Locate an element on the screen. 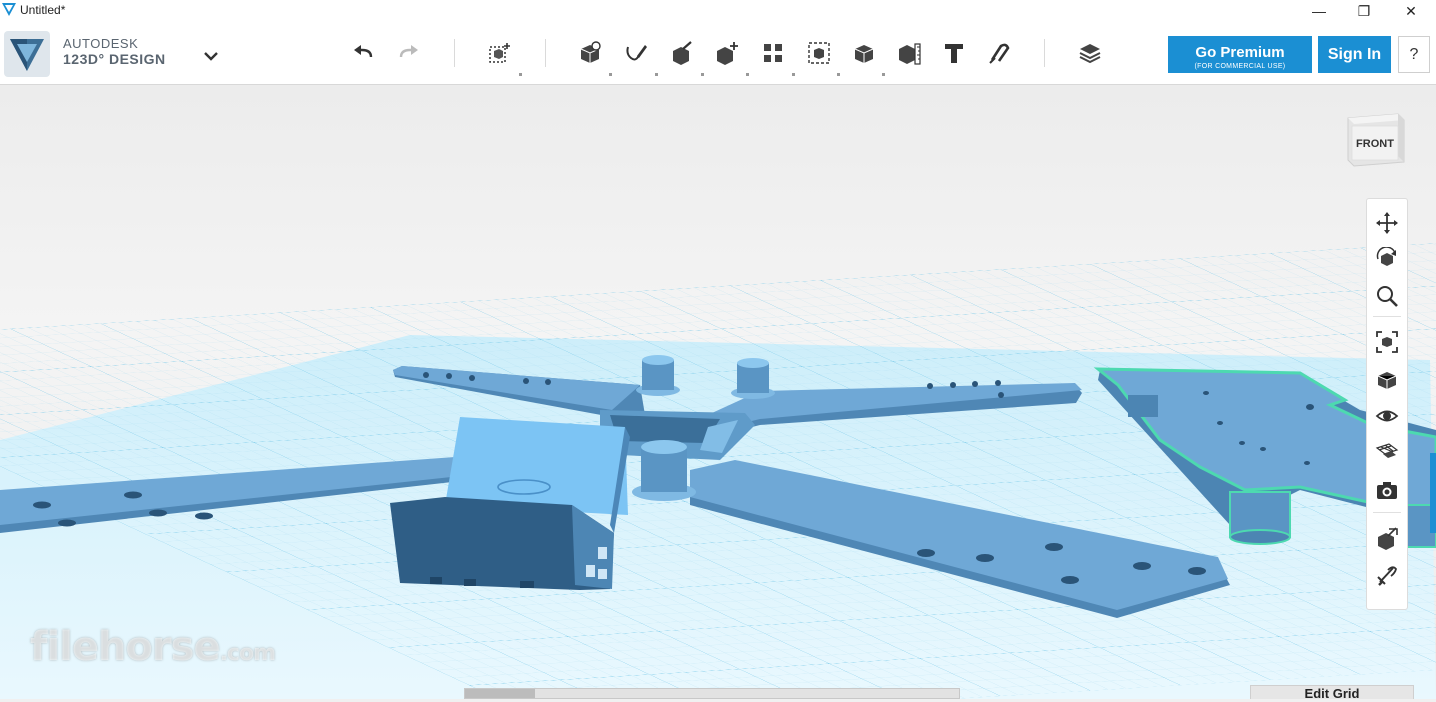  fit-button is located at coordinates (1387, 342).